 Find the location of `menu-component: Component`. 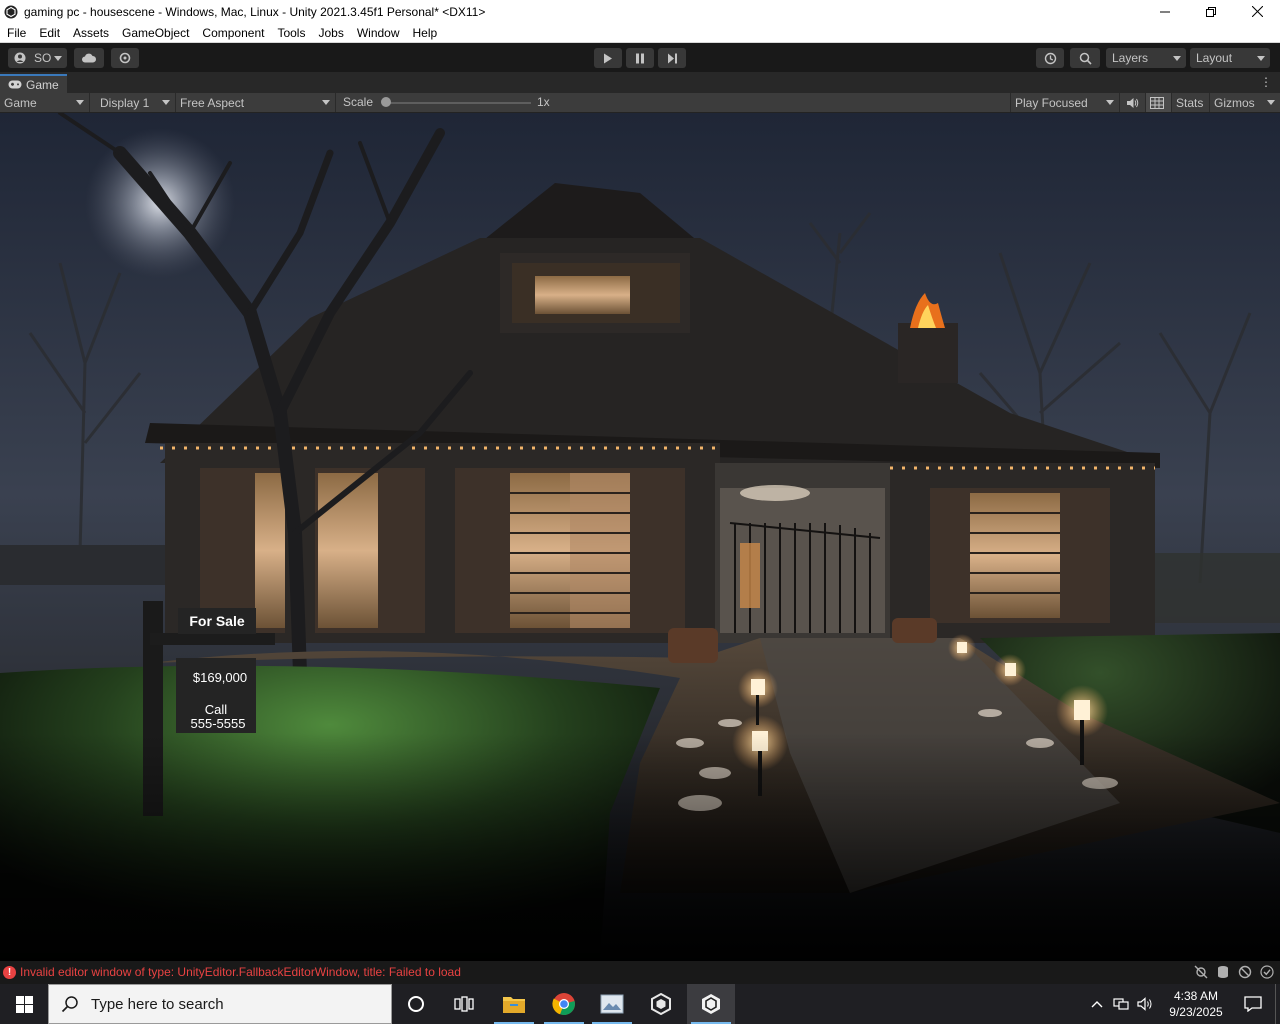

menu-component: Component is located at coordinates (232, 33).